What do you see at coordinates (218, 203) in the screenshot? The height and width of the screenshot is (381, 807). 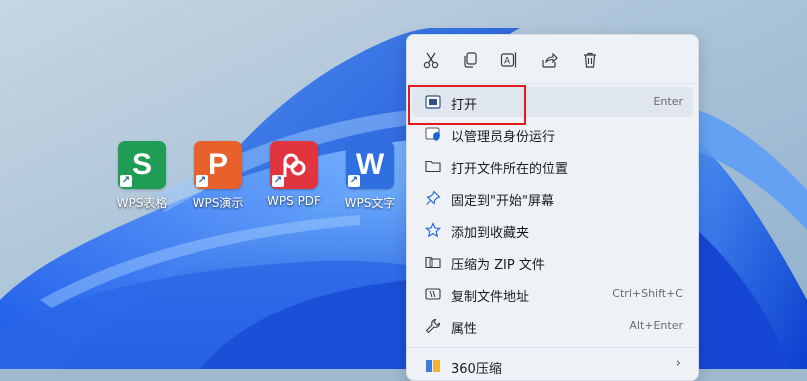 I see `desktop-icon-label: WPS演示` at bounding box center [218, 203].